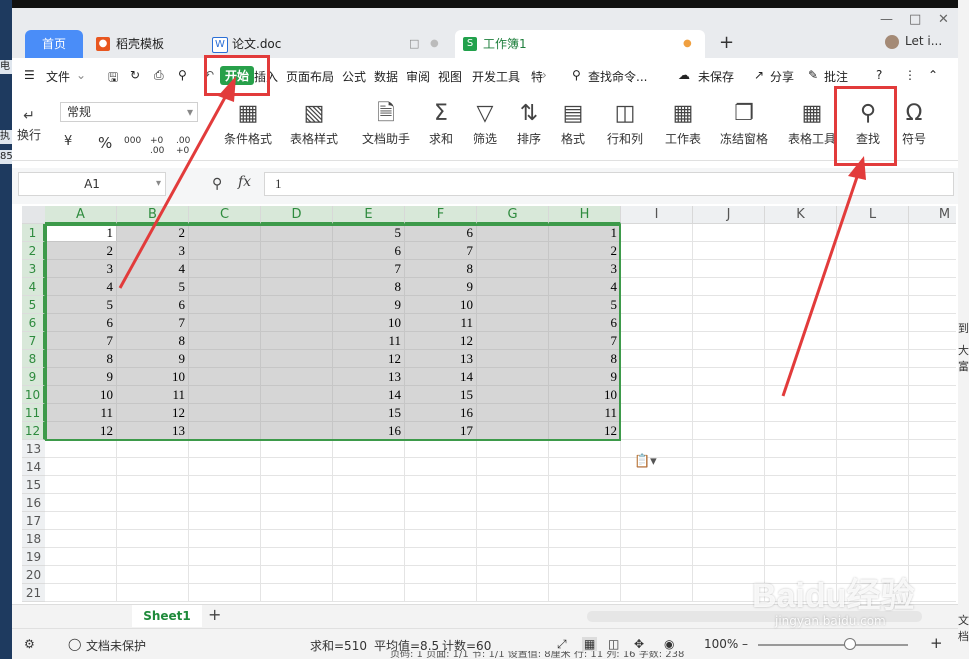 This screenshot has height=659, width=969. I want to click on collapse-ribbon-icon: ⌃, so click(933, 75).